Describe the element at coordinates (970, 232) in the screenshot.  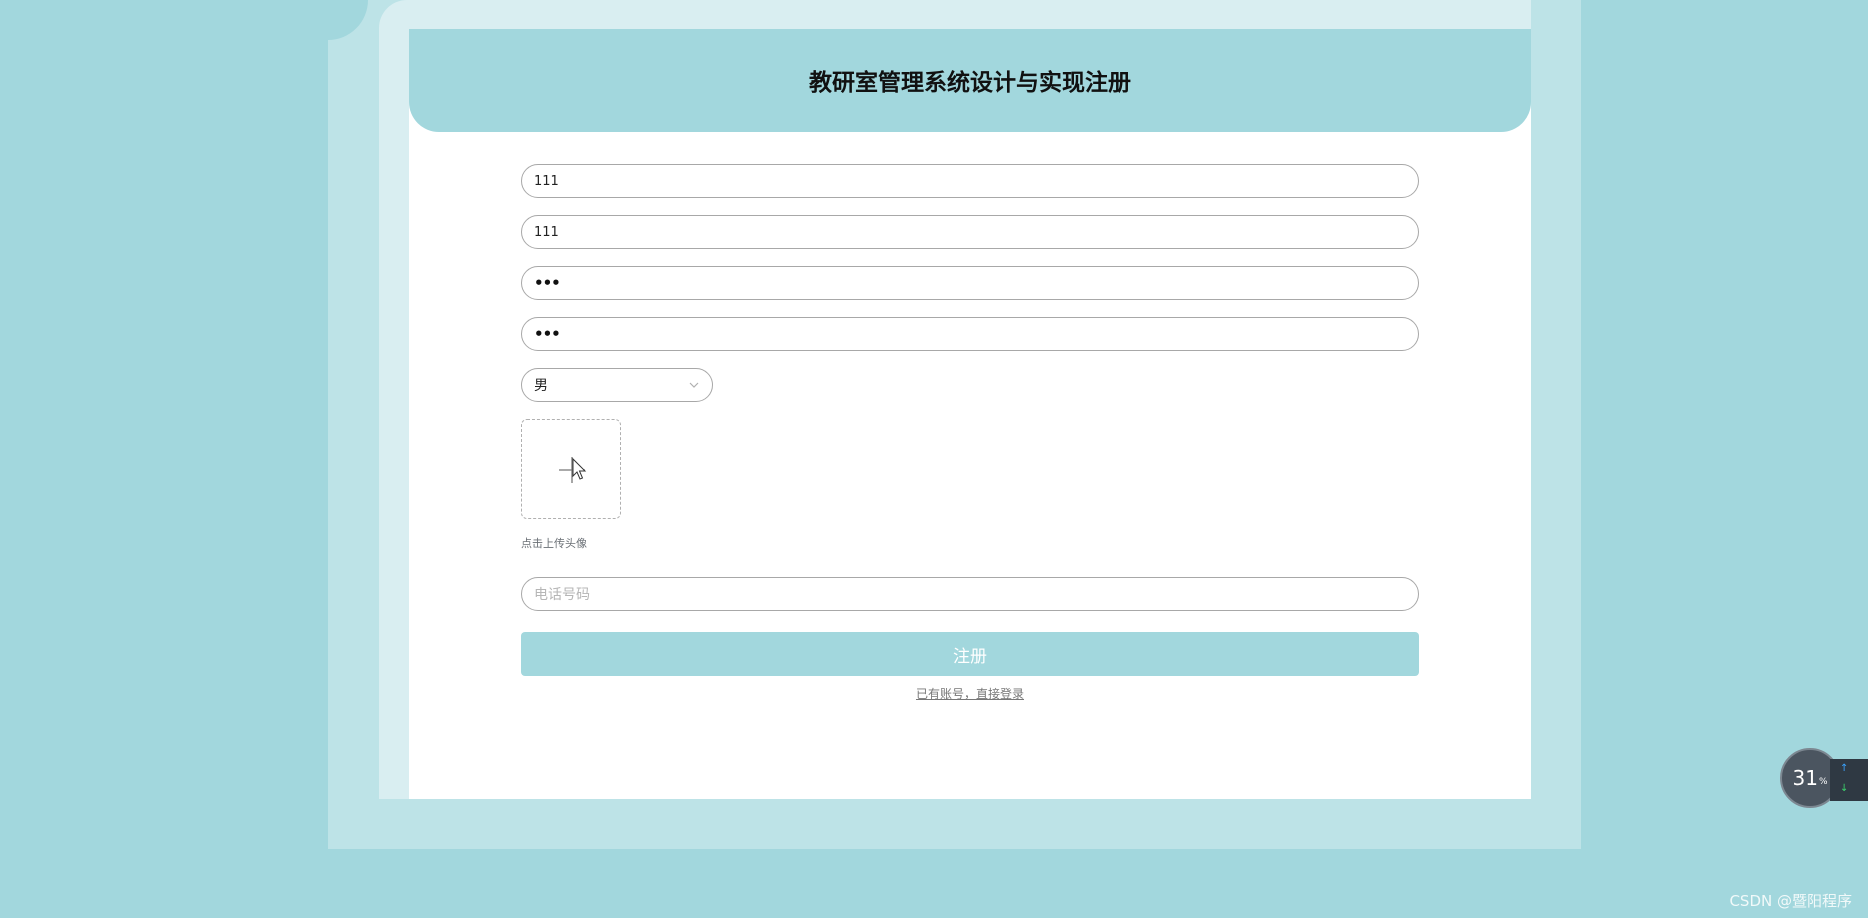
I see `name-input: 111` at that location.